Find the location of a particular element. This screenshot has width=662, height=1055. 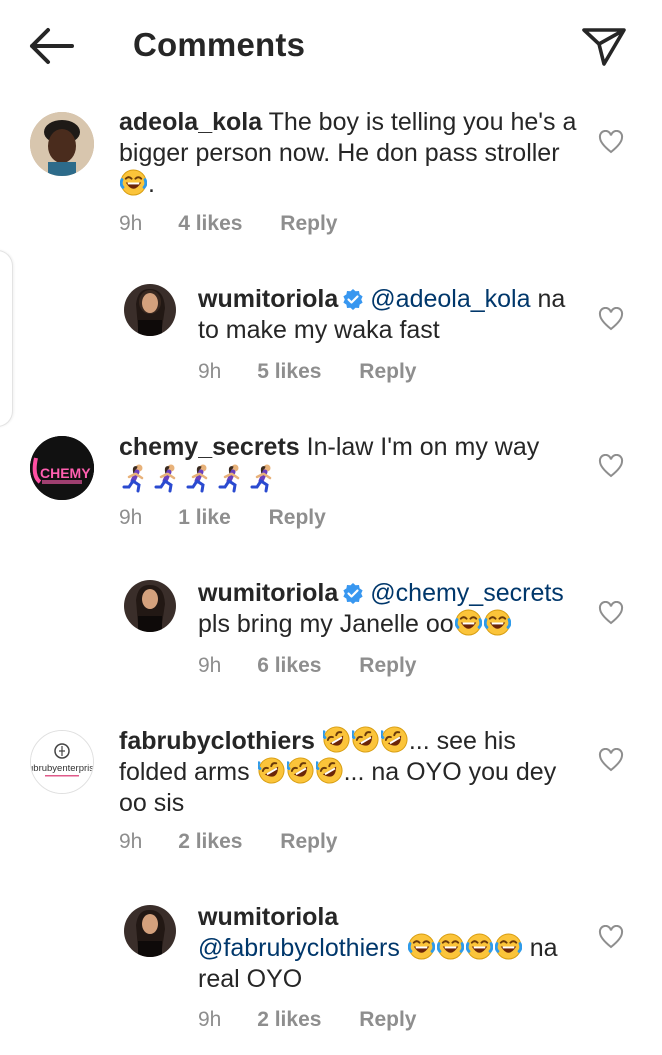

comment-username: fabrubyclothiers is located at coordinates (217, 741).